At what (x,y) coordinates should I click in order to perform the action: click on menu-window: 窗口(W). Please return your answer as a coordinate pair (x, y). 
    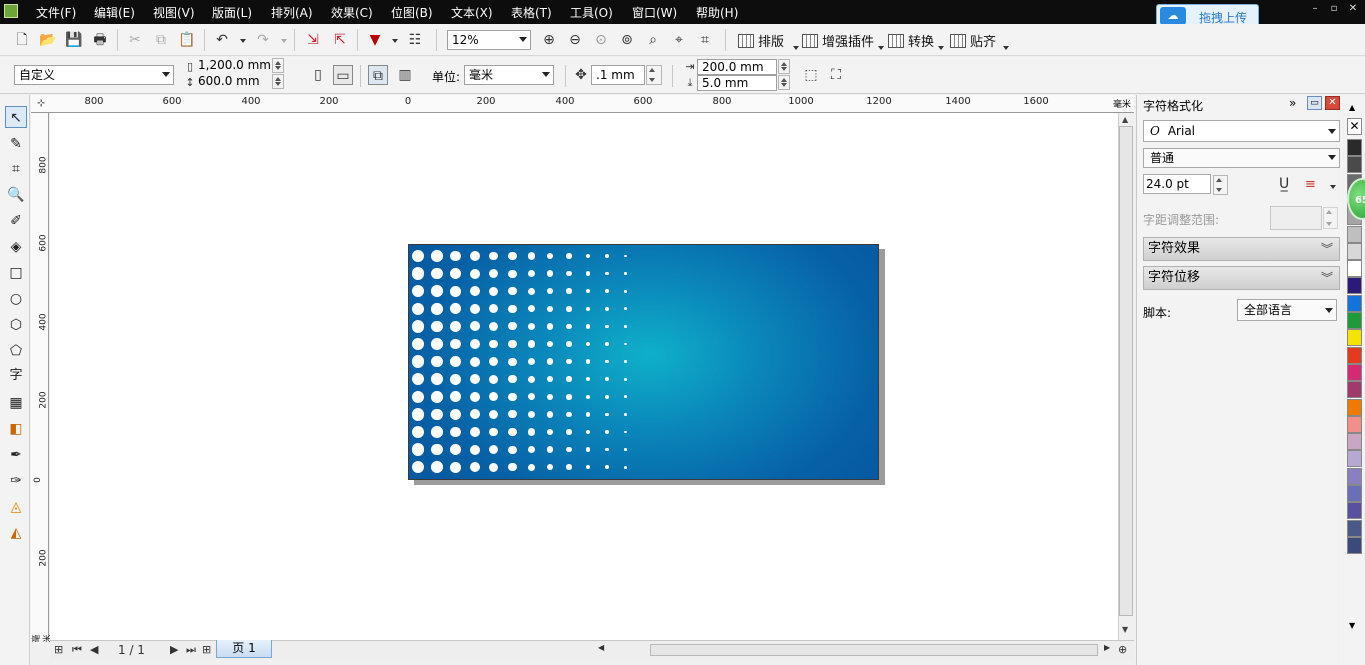
    Looking at the image, I should click on (654, 12).